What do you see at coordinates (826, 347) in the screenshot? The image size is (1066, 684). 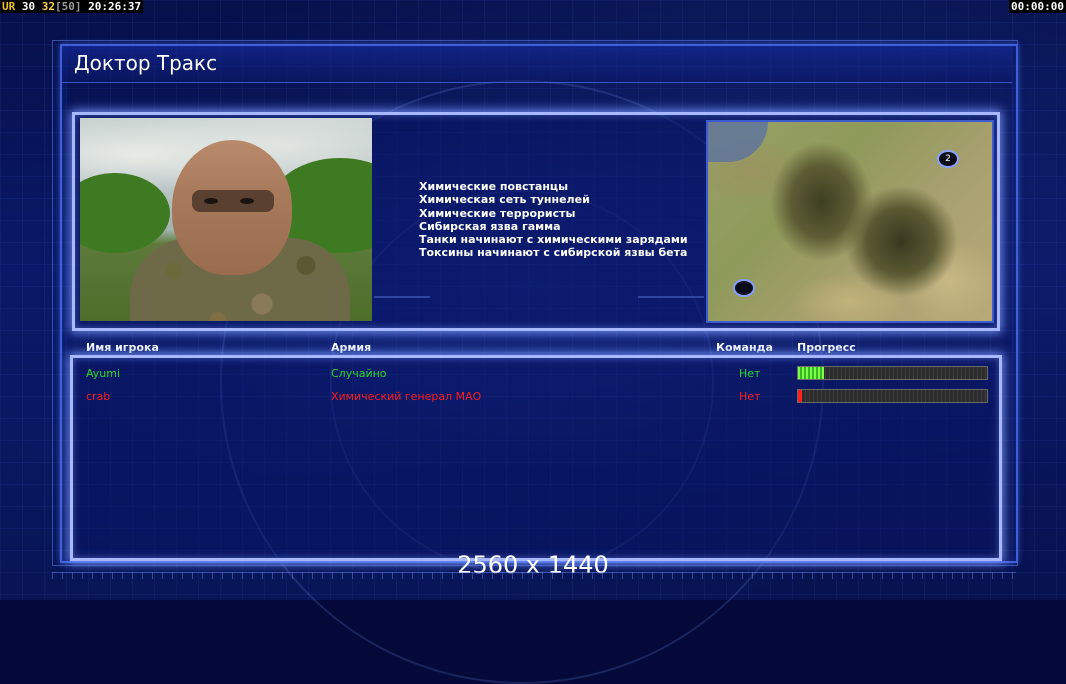 I see `col-header-progress: Прогресс` at bounding box center [826, 347].